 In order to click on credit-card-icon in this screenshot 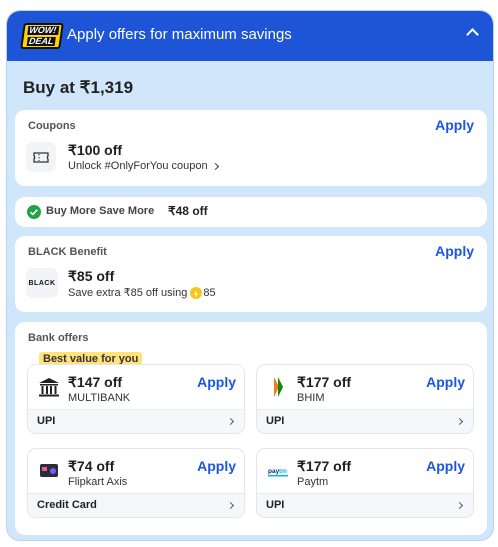, I will do `click(49, 471)`.